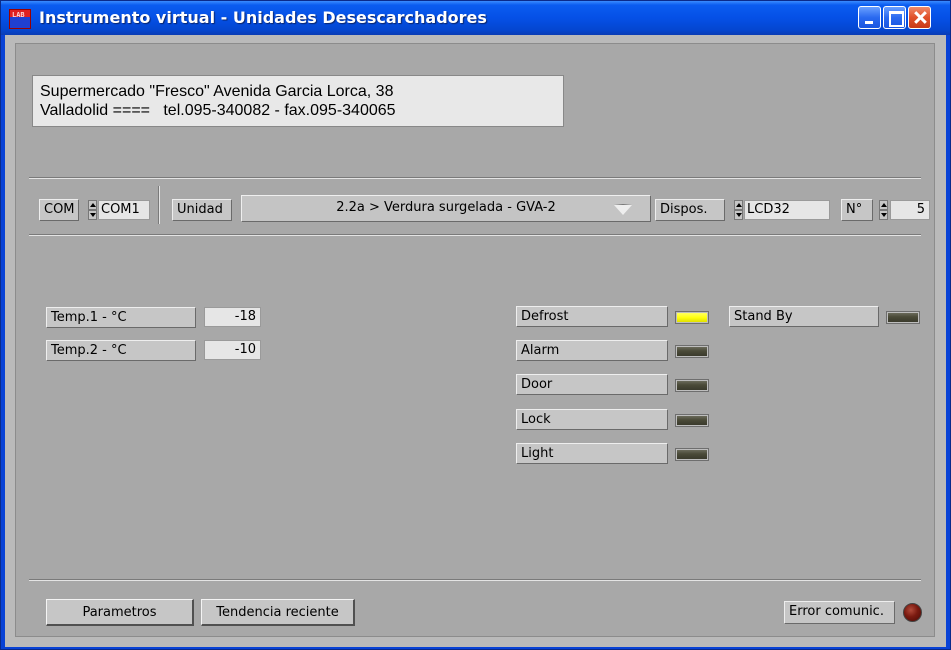 The height and width of the screenshot is (650, 951). What do you see at coordinates (202, 210) in the screenshot?
I see `unidad-label: Unidad` at bounding box center [202, 210].